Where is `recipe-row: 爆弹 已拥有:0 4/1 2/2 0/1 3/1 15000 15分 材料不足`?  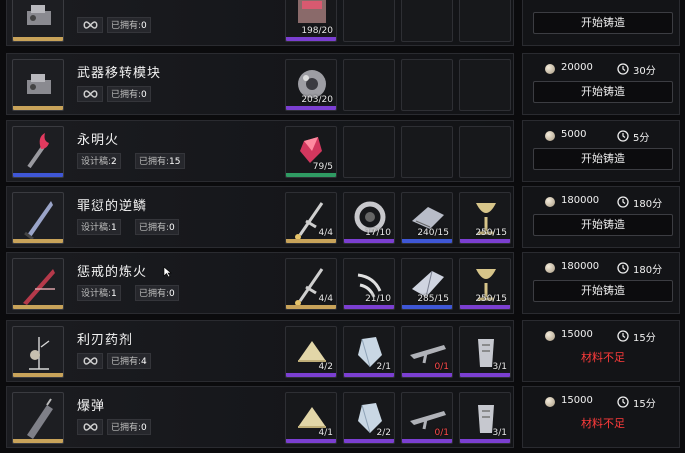
recipe-row: 爆弹 已拥有:0 4/1 2/2 0/1 3/1 15000 15分 材料不足 is located at coordinates (343, 417).